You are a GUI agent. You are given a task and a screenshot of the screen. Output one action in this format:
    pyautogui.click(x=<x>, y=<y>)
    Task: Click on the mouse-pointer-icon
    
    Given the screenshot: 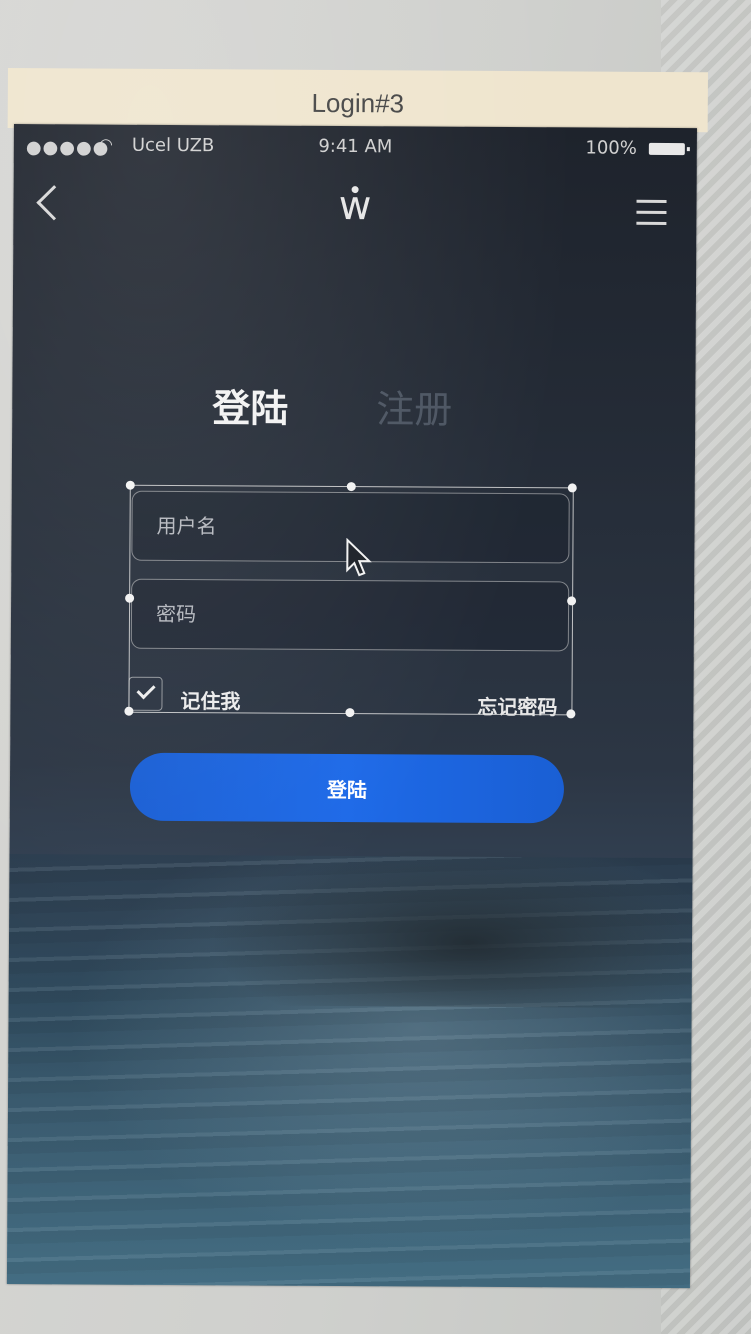 What is the action you would take?
    pyautogui.click(x=359, y=557)
    